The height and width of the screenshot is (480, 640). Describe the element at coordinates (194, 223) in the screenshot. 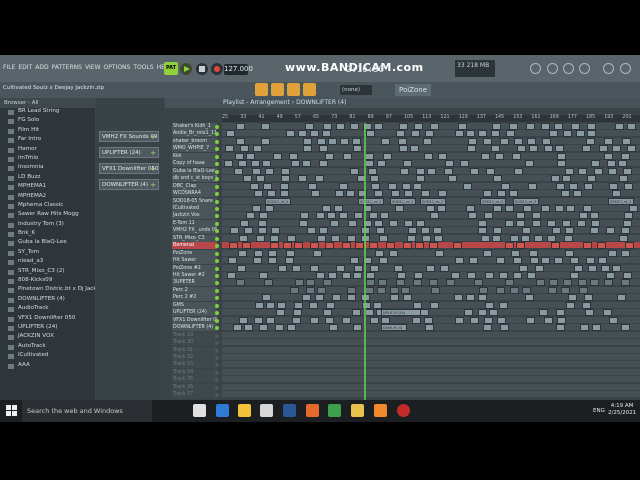

I see `track-name: E-Tom 11` at that location.